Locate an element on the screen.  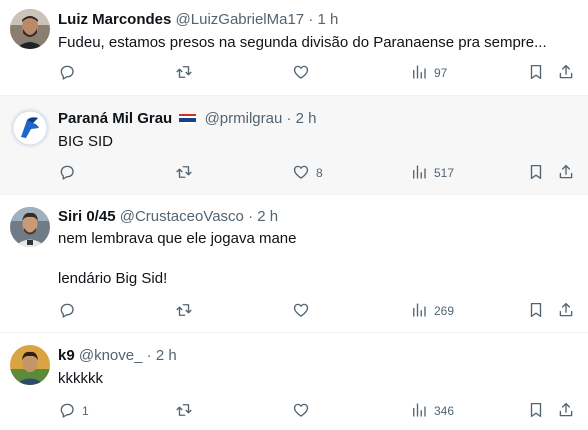
views-button: 346 is located at coordinates (432, 411).